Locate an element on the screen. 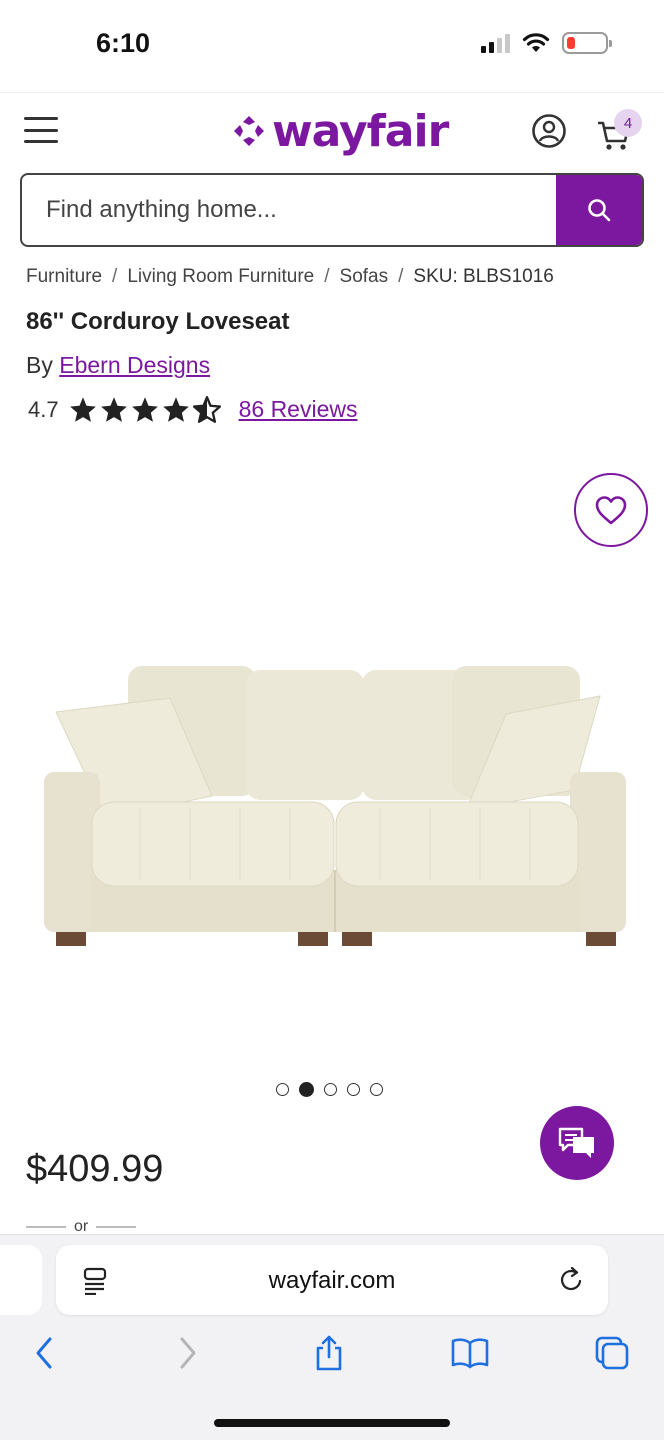 The image size is (664, 1440). reviews-link: 86 Reviews is located at coordinates (298, 409).